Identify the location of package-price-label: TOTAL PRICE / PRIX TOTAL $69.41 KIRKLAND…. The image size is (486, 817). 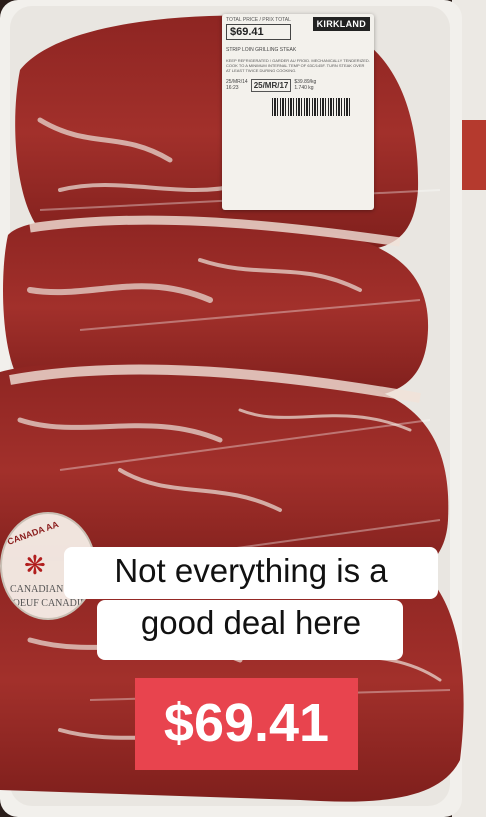
(298, 112).